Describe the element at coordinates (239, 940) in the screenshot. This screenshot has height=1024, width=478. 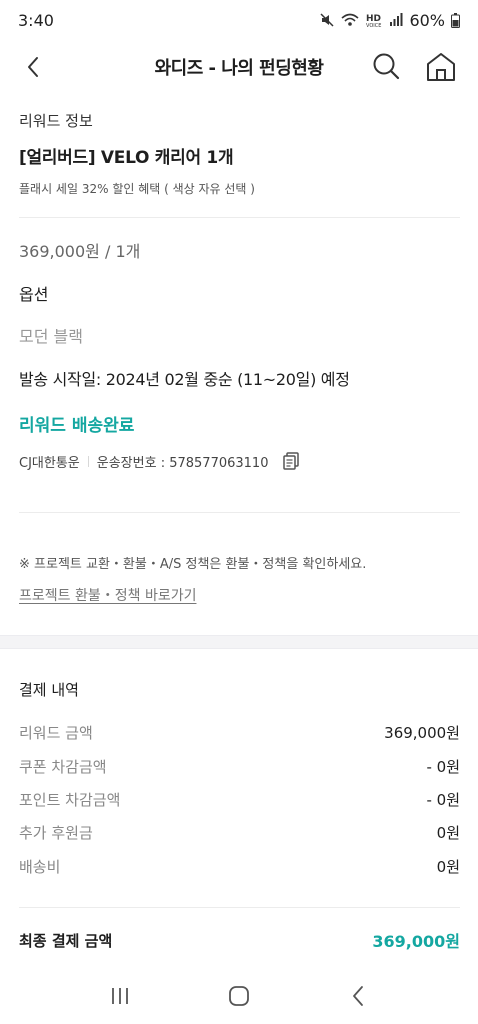
I see `final-payment-row: 최종 결제 금액 369,000원` at that location.